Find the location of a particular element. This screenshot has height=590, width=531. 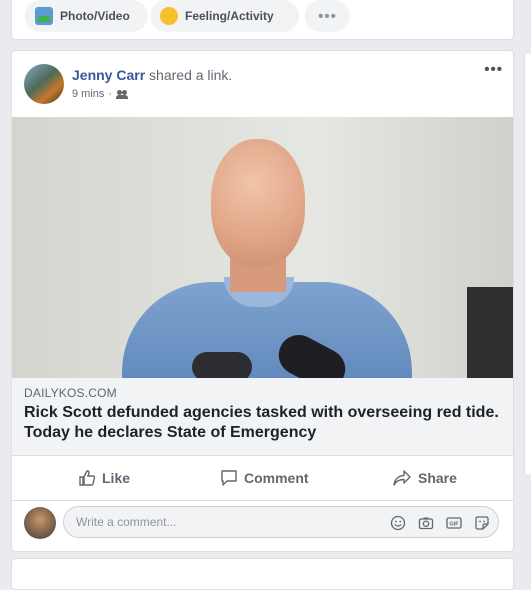

like-button: Like is located at coordinates (104, 478).